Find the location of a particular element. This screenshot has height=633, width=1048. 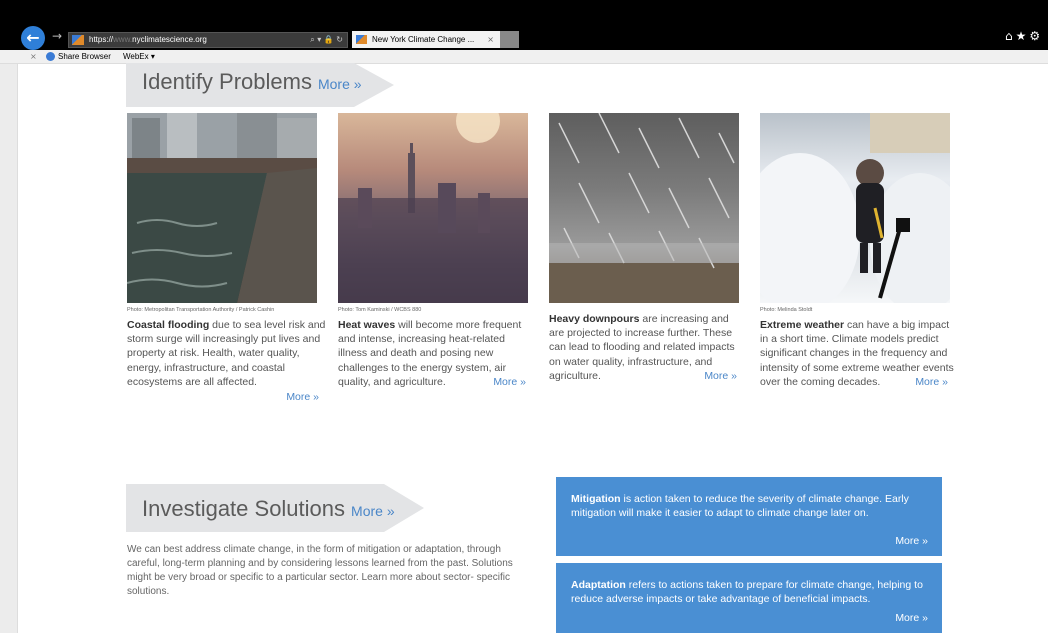

webex-menu: WebEx ▾ is located at coordinates (139, 56).